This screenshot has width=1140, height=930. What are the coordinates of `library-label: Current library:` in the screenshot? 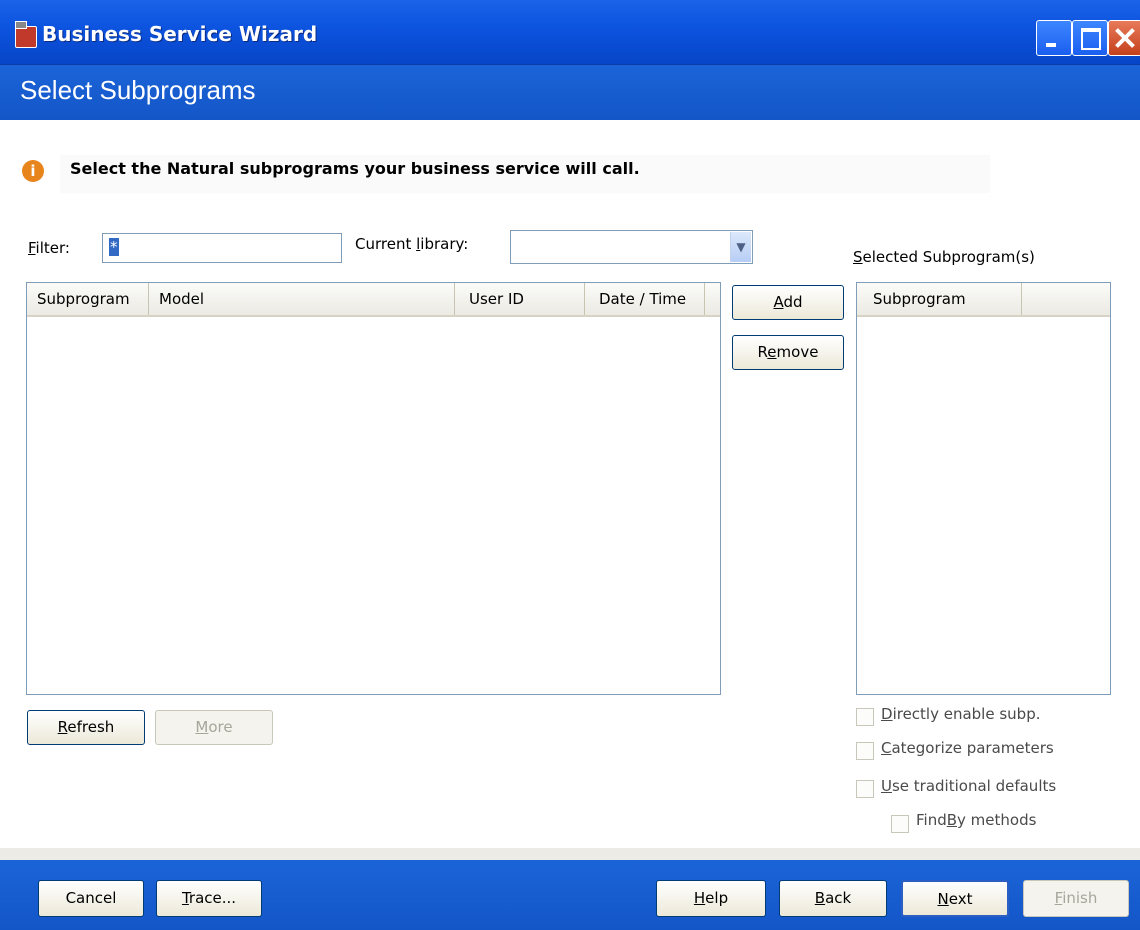 It's located at (412, 244).